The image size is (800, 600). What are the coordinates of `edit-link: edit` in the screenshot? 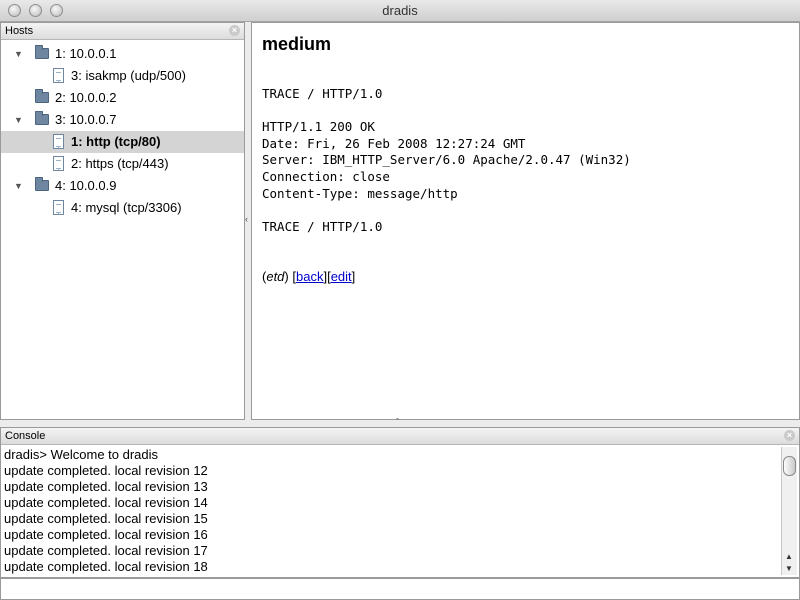 It's located at (341, 276).